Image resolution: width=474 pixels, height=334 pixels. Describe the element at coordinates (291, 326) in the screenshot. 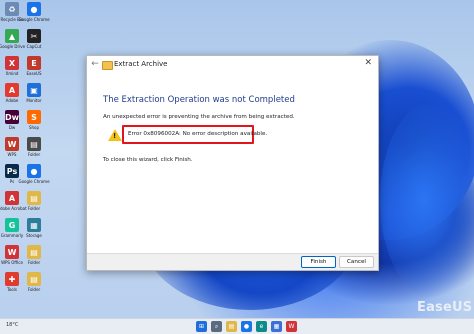

I see `wps-icon: W` at that location.